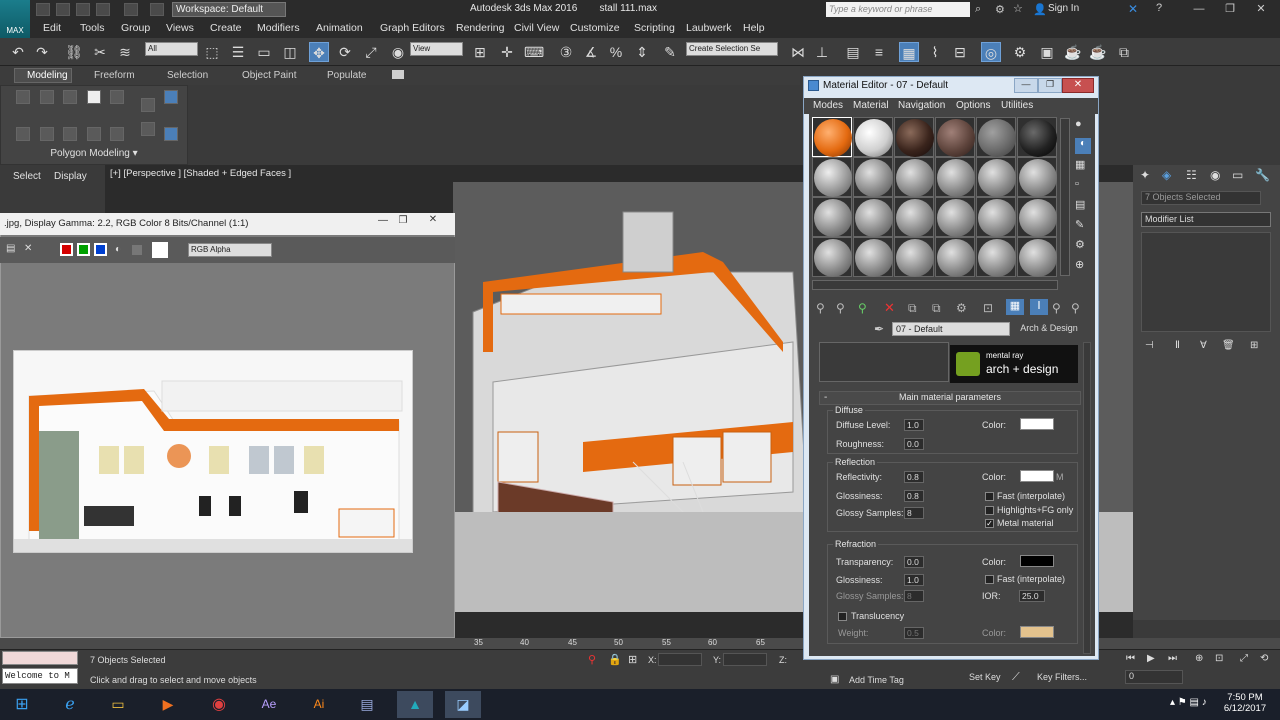 The image size is (1280, 720). Describe the element at coordinates (1087, 498) in the screenshot. I see `params-scrollbar` at that location.